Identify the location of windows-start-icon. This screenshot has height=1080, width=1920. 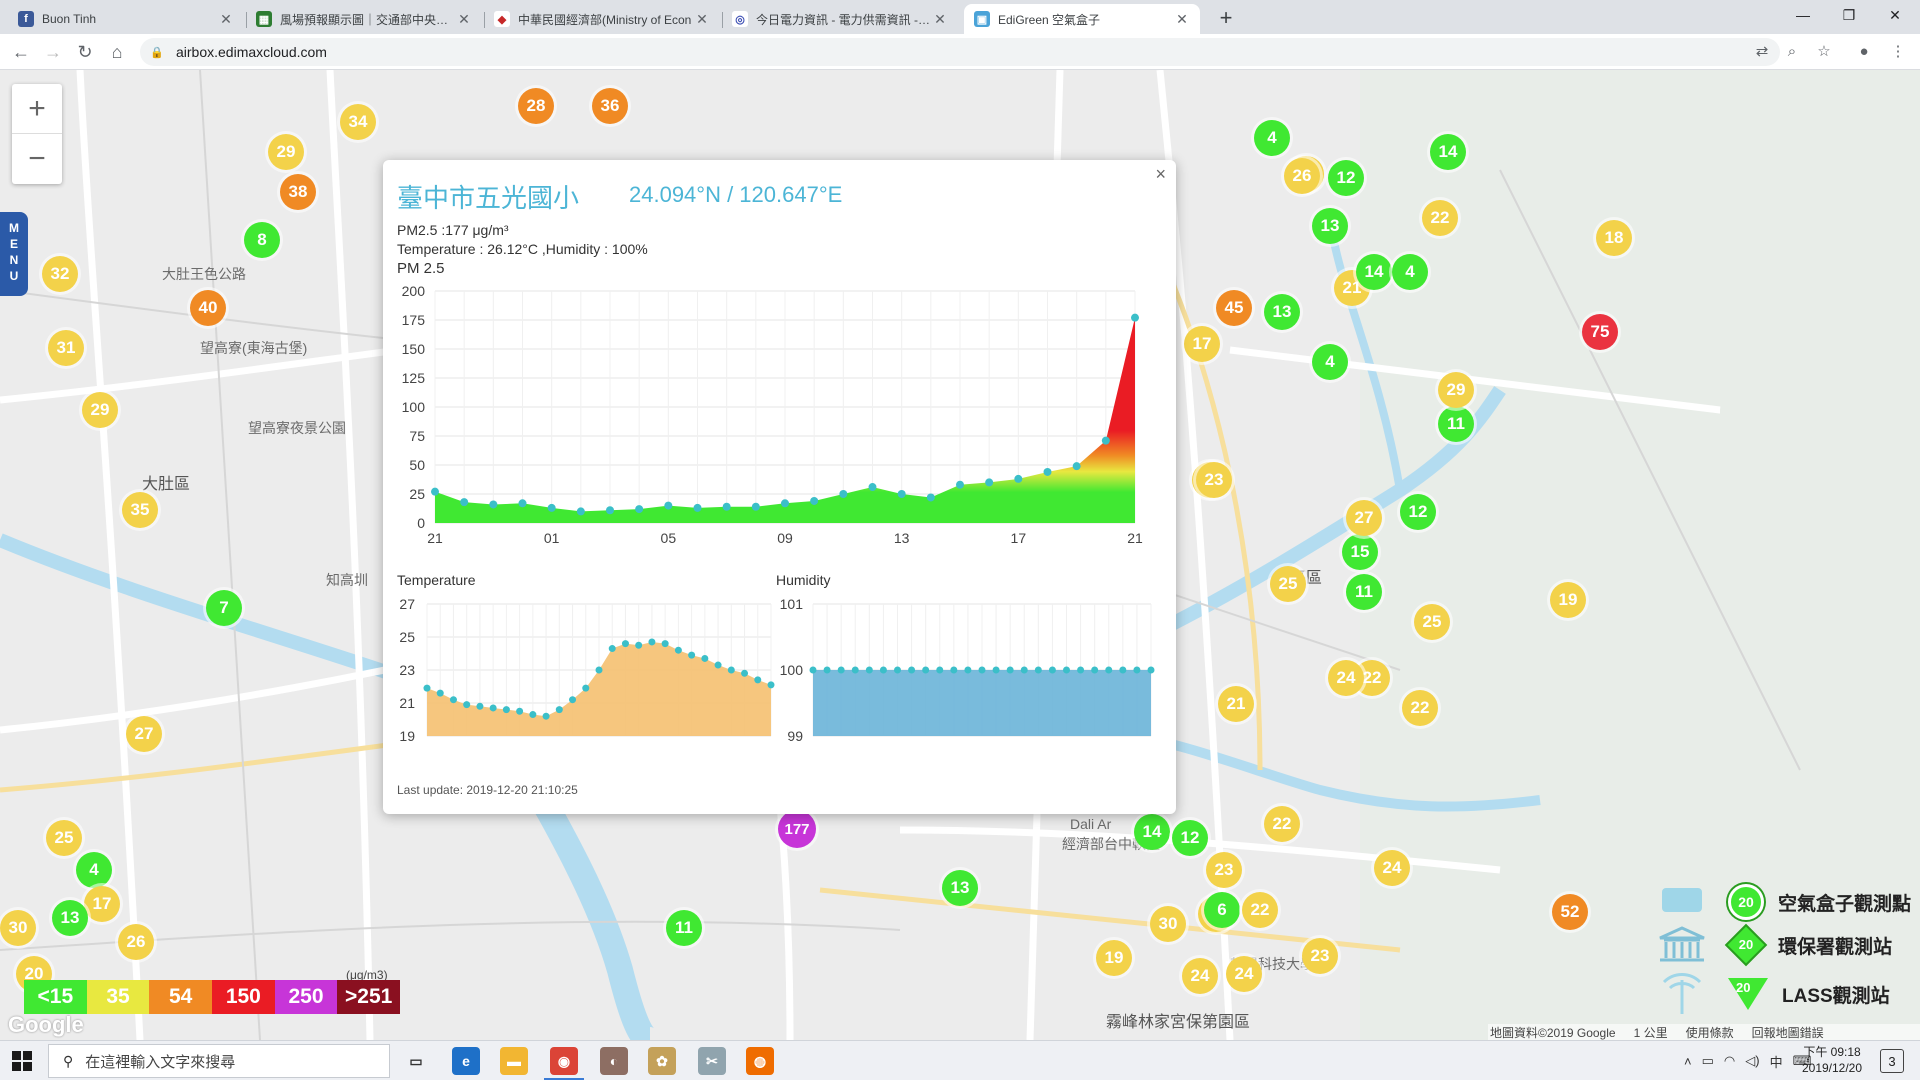
(22, 1061).